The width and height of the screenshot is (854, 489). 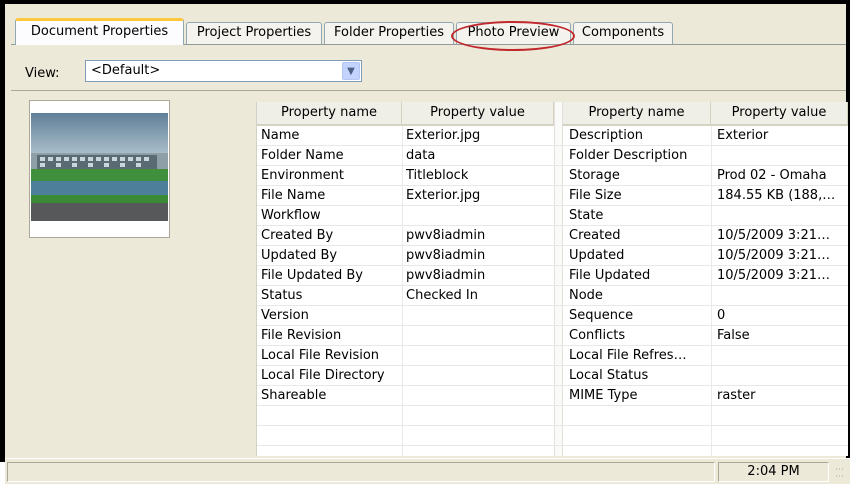 What do you see at coordinates (254, 33) in the screenshot?
I see `tab-project-properties: Project Properties` at bounding box center [254, 33].